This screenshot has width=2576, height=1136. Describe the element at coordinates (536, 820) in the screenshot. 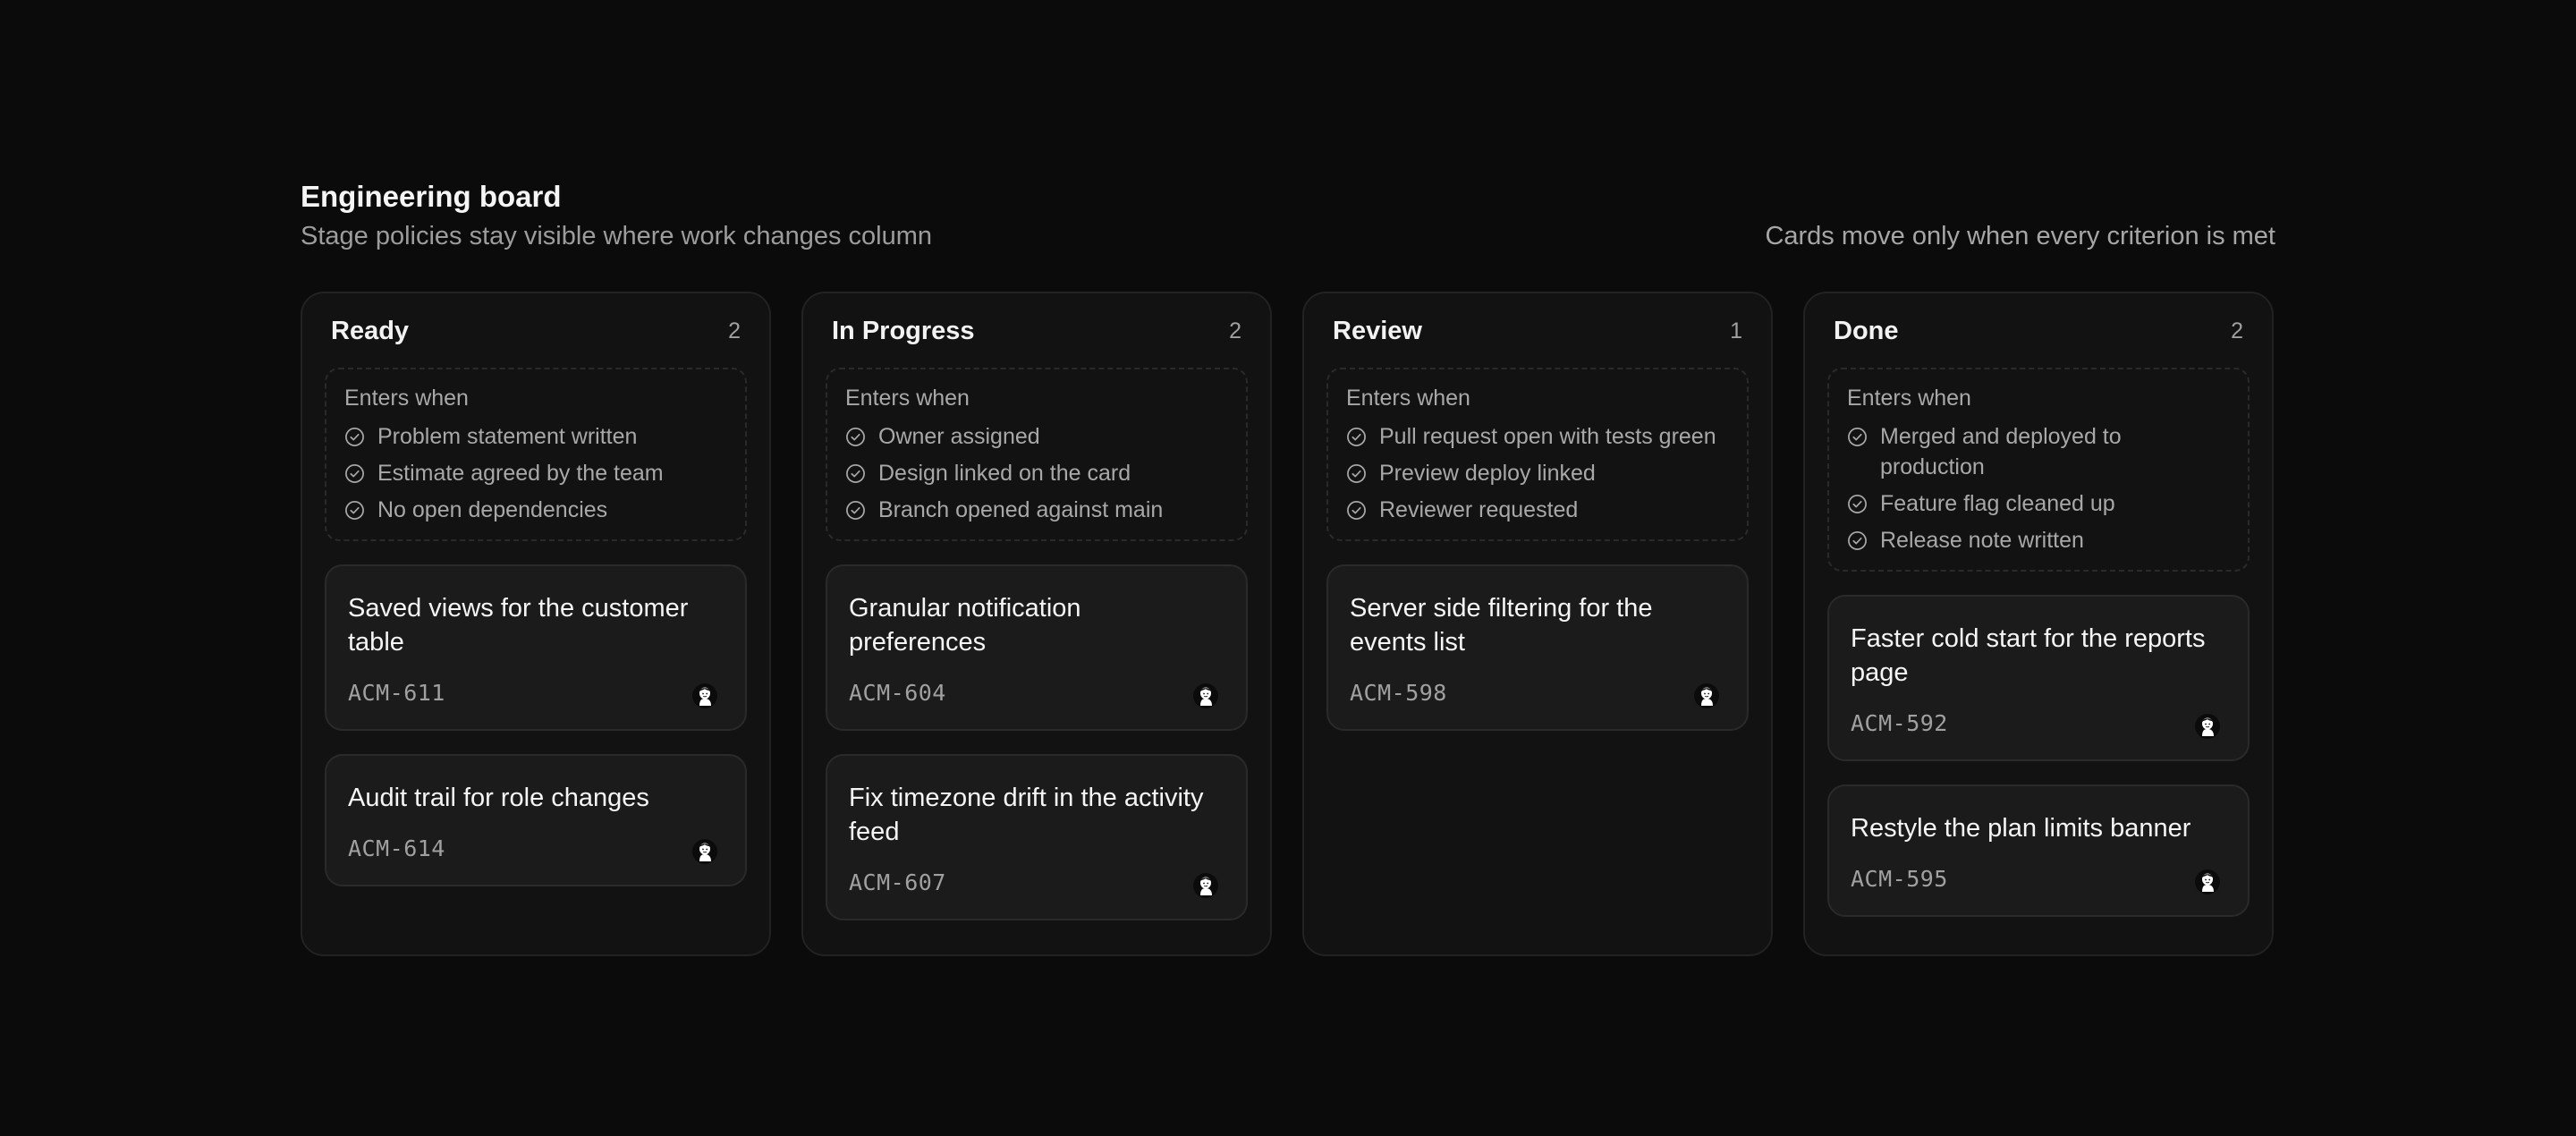

I see `work-card: Audit trail for role changes ACM-614` at that location.